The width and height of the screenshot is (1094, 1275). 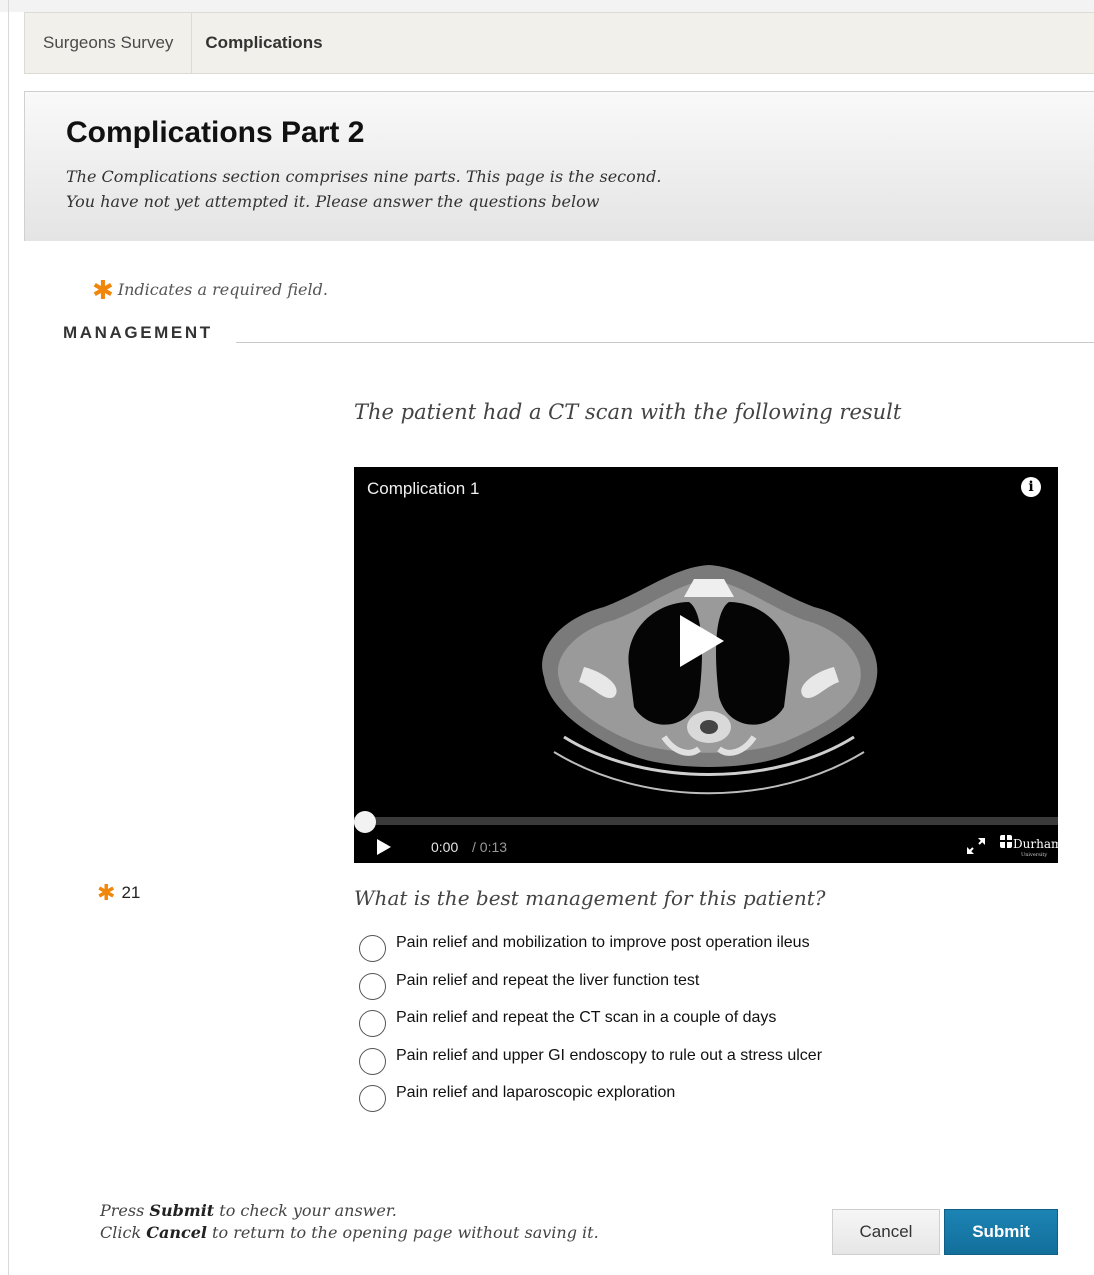 I want to click on play-icon, so click(x=384, y=847).